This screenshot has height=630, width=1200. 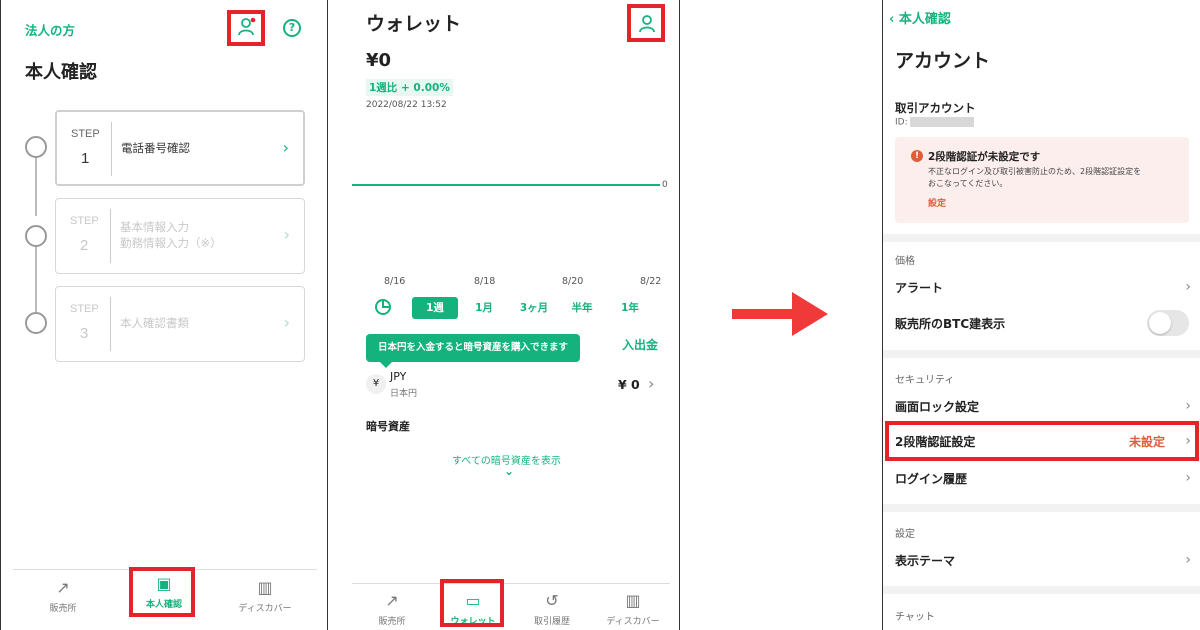 What do you see at coordinates (404, 394) in the screenshot?
I see `jpy-name: 日本円` at bounding box center [404, 394].